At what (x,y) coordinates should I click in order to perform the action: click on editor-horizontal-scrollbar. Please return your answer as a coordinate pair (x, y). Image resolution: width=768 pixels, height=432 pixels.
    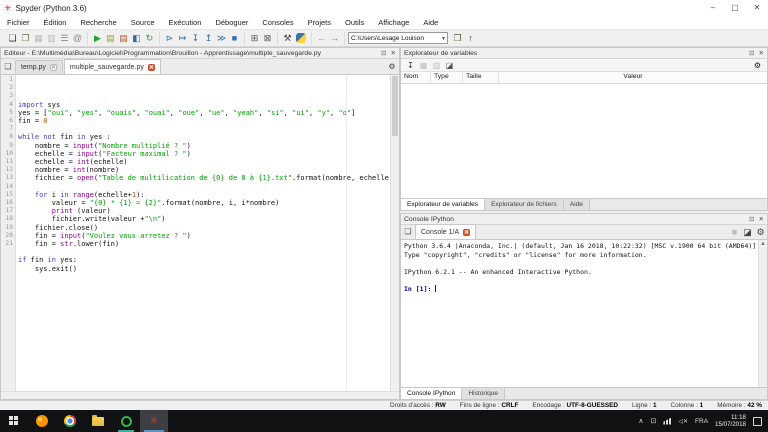
    Looking at the image, I should click on (200, 395).